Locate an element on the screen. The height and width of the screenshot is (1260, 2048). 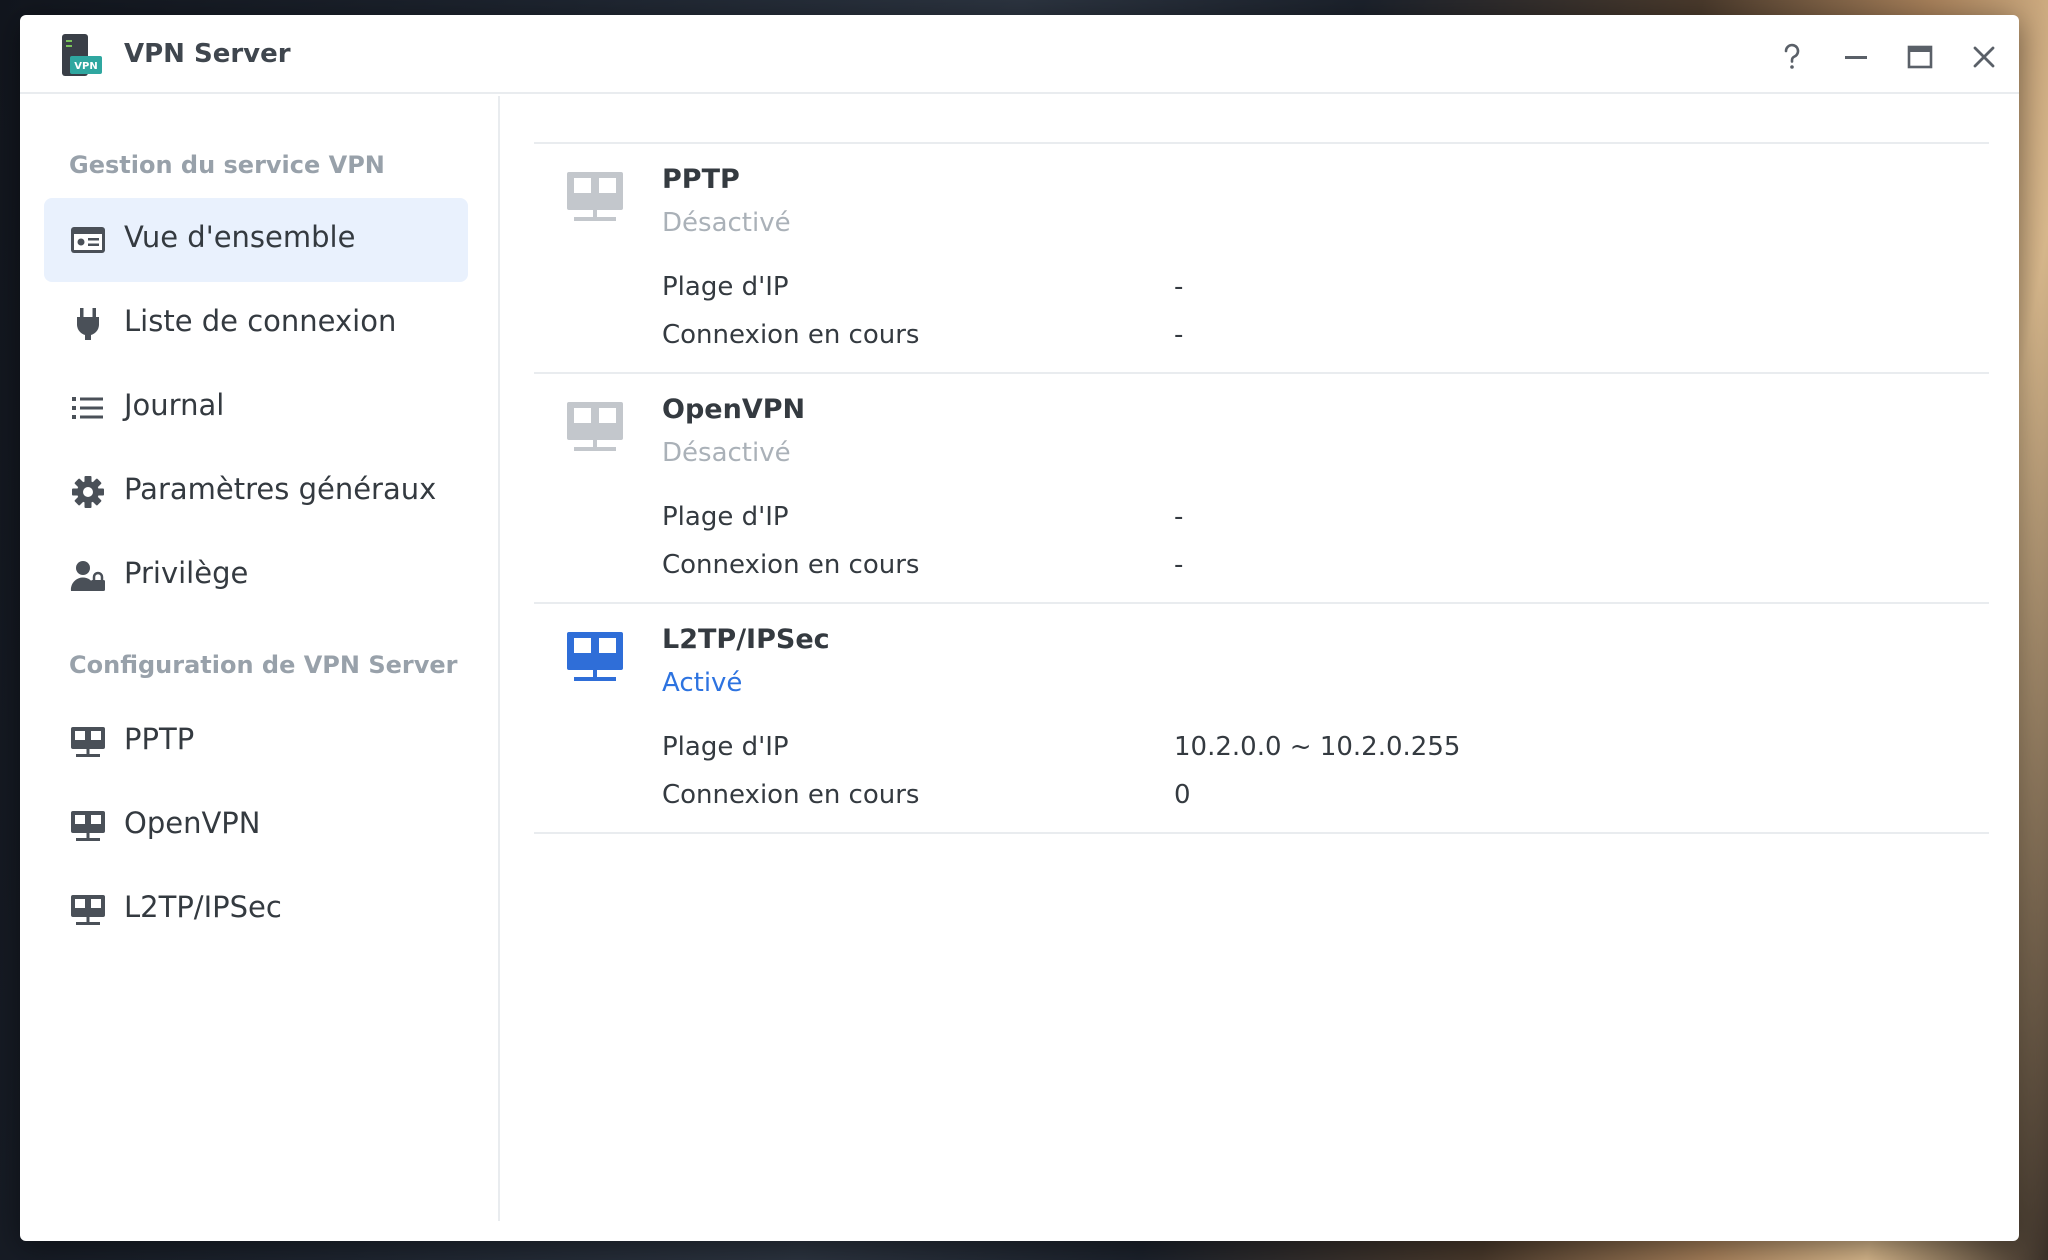
plug-icon is located at coordinates (88, 324).